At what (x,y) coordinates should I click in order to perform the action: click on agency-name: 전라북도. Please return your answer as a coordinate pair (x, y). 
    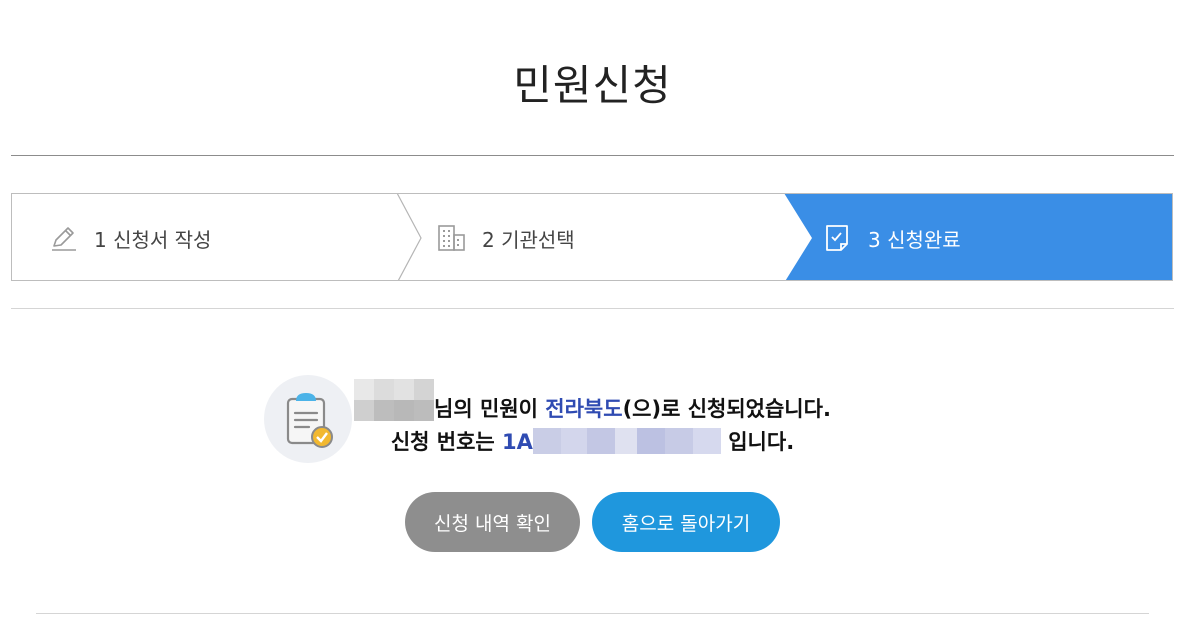
    Looking at the image, I should click on (584, 409).